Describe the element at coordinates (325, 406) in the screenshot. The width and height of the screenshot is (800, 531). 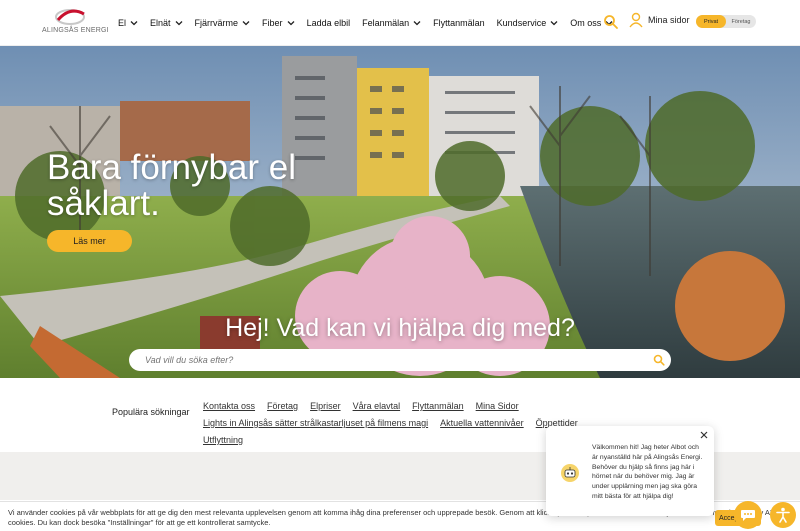
I see `popular-link: Elpriser` at that location.